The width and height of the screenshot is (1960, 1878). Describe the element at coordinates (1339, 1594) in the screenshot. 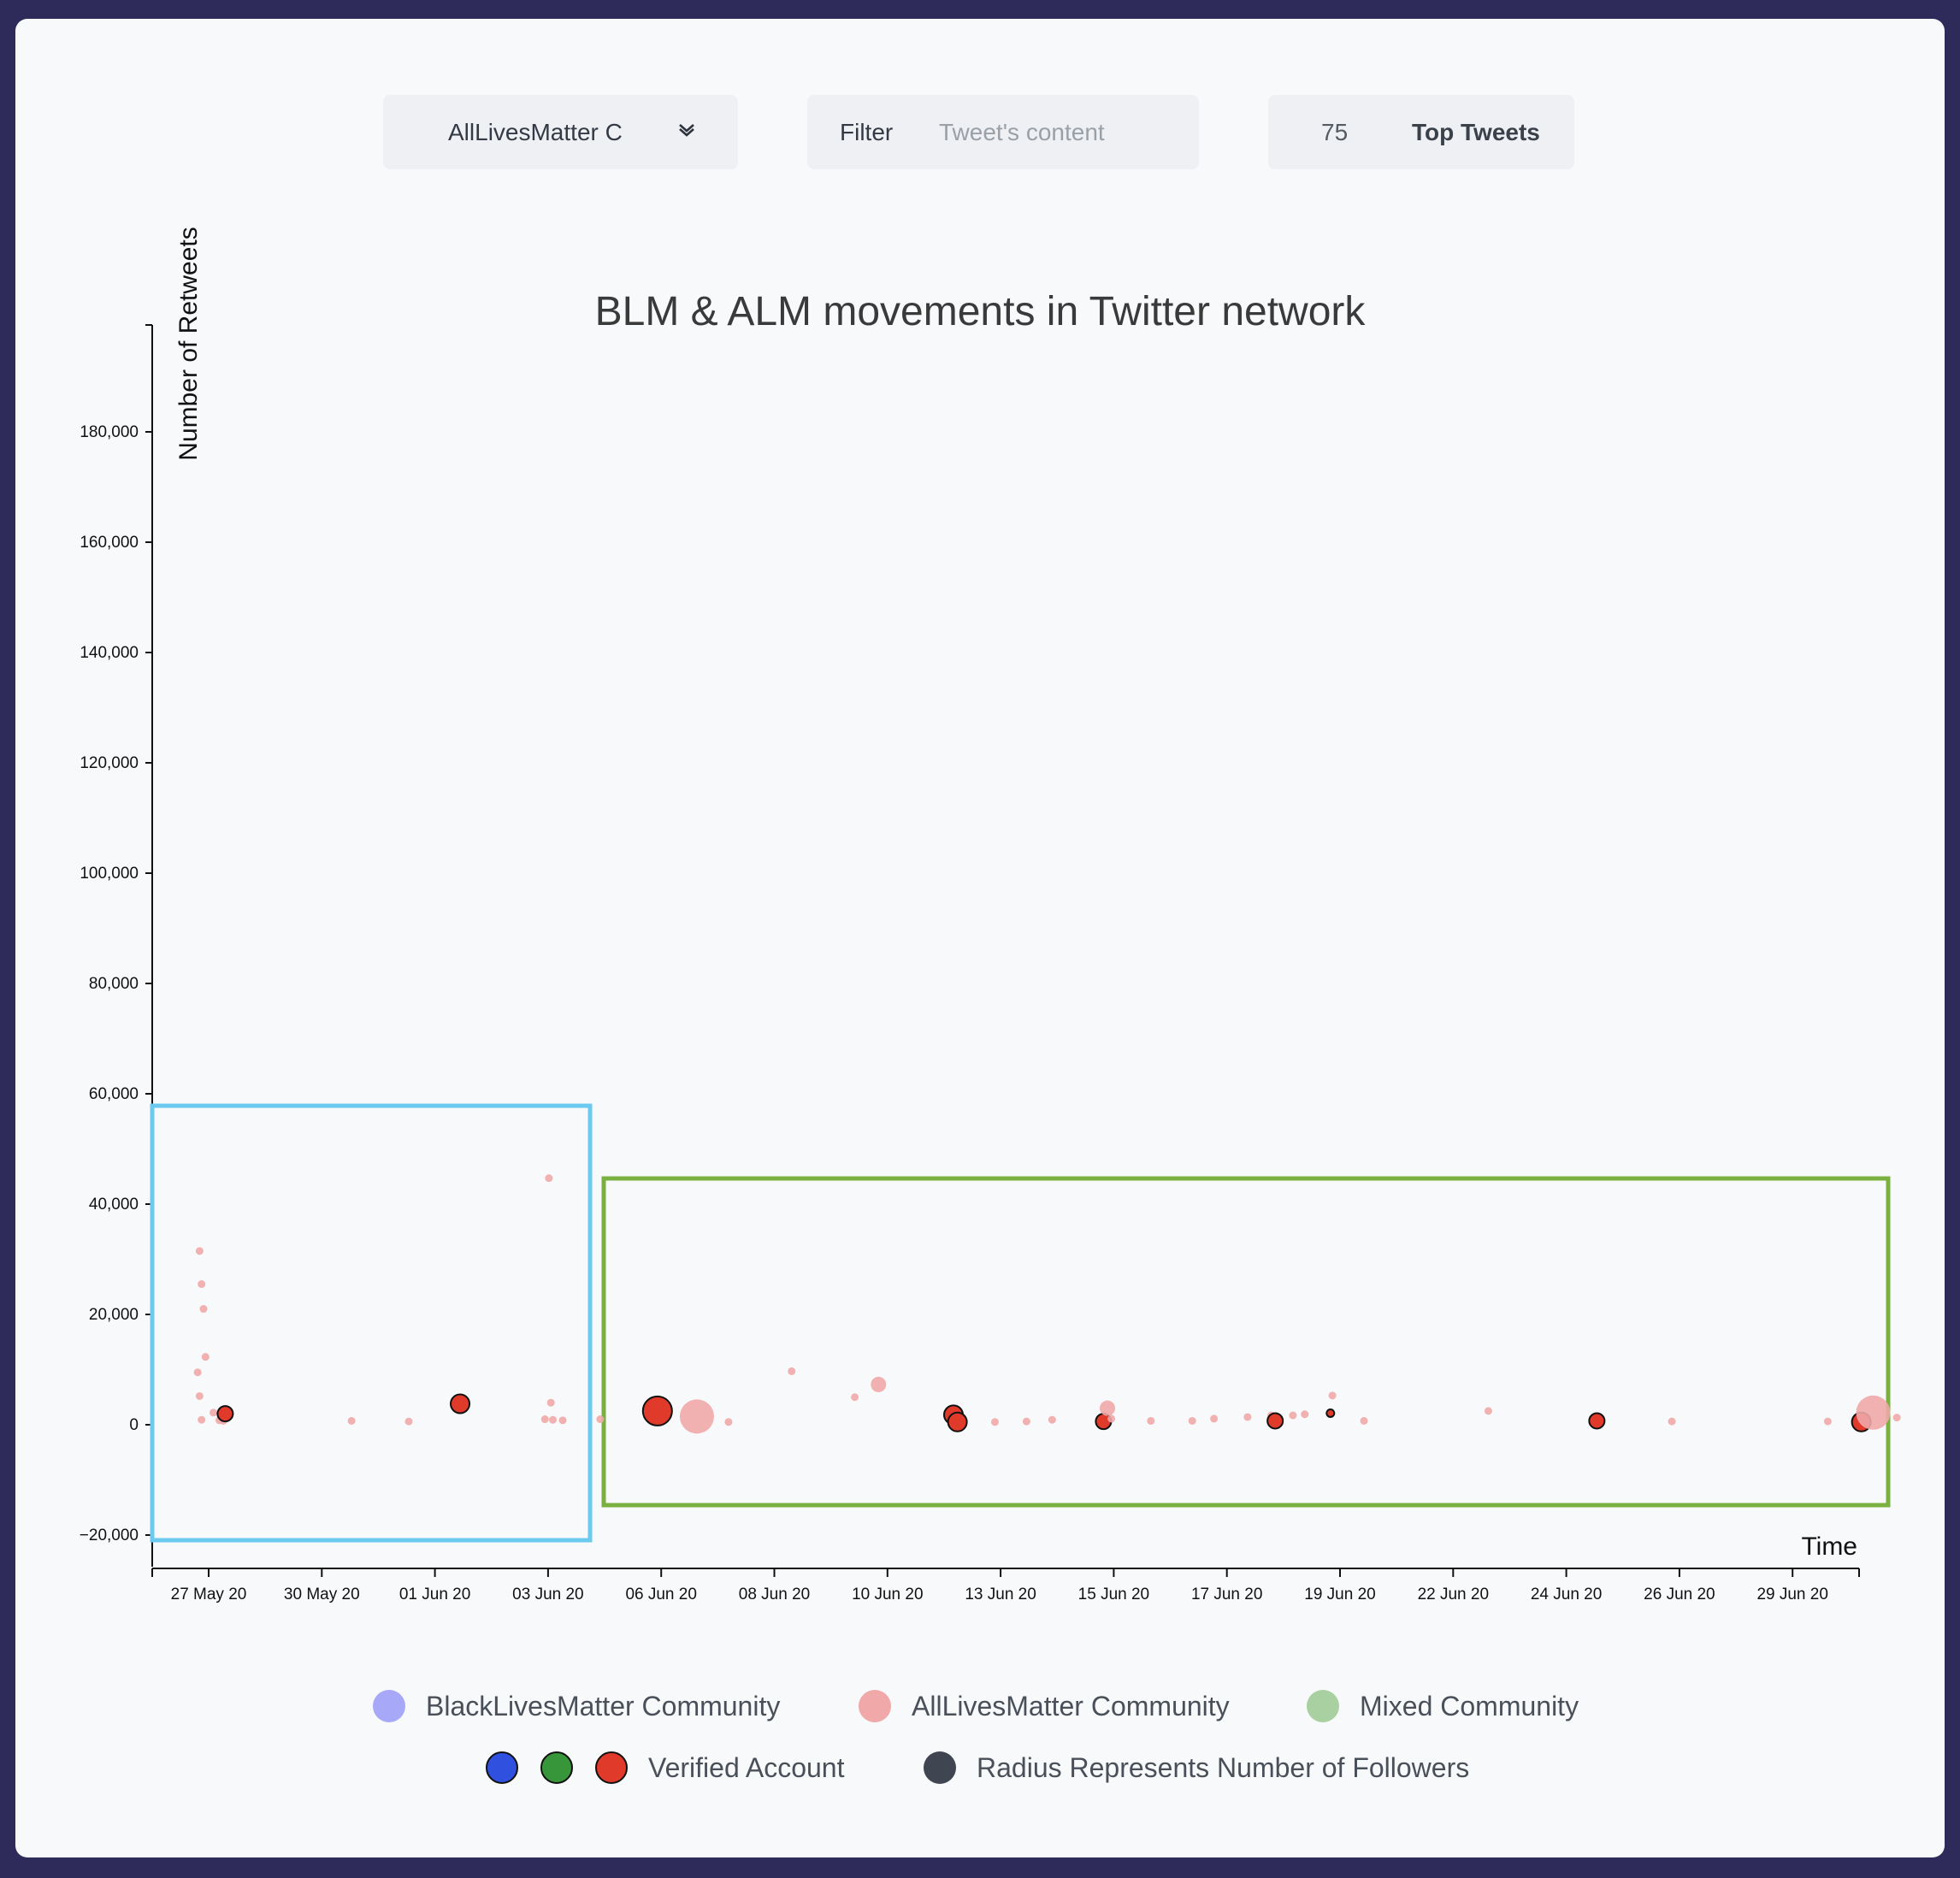

I see `x-tick-label: 19 Jun 20` at that location.